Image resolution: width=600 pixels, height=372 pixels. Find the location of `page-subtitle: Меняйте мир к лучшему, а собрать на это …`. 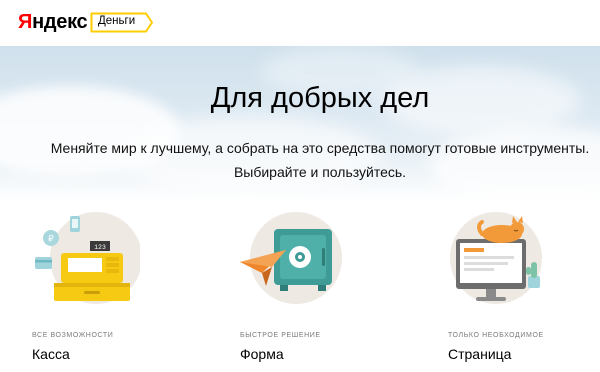

page-subtitle: Меняйте мир к лучшему, а собрать на это … is located at coordinates (320, 160).